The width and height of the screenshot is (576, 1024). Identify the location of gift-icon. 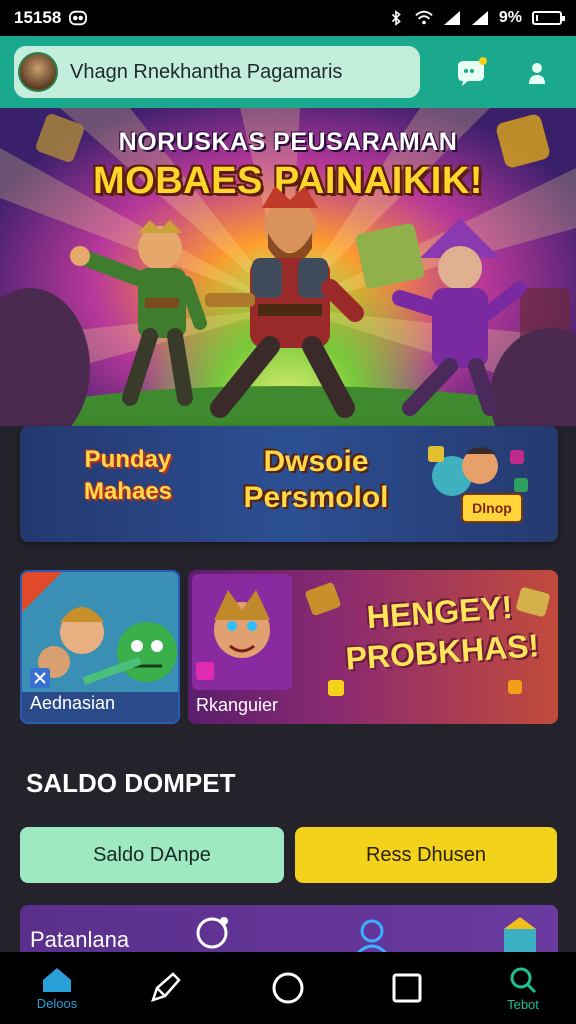
(520, 935).